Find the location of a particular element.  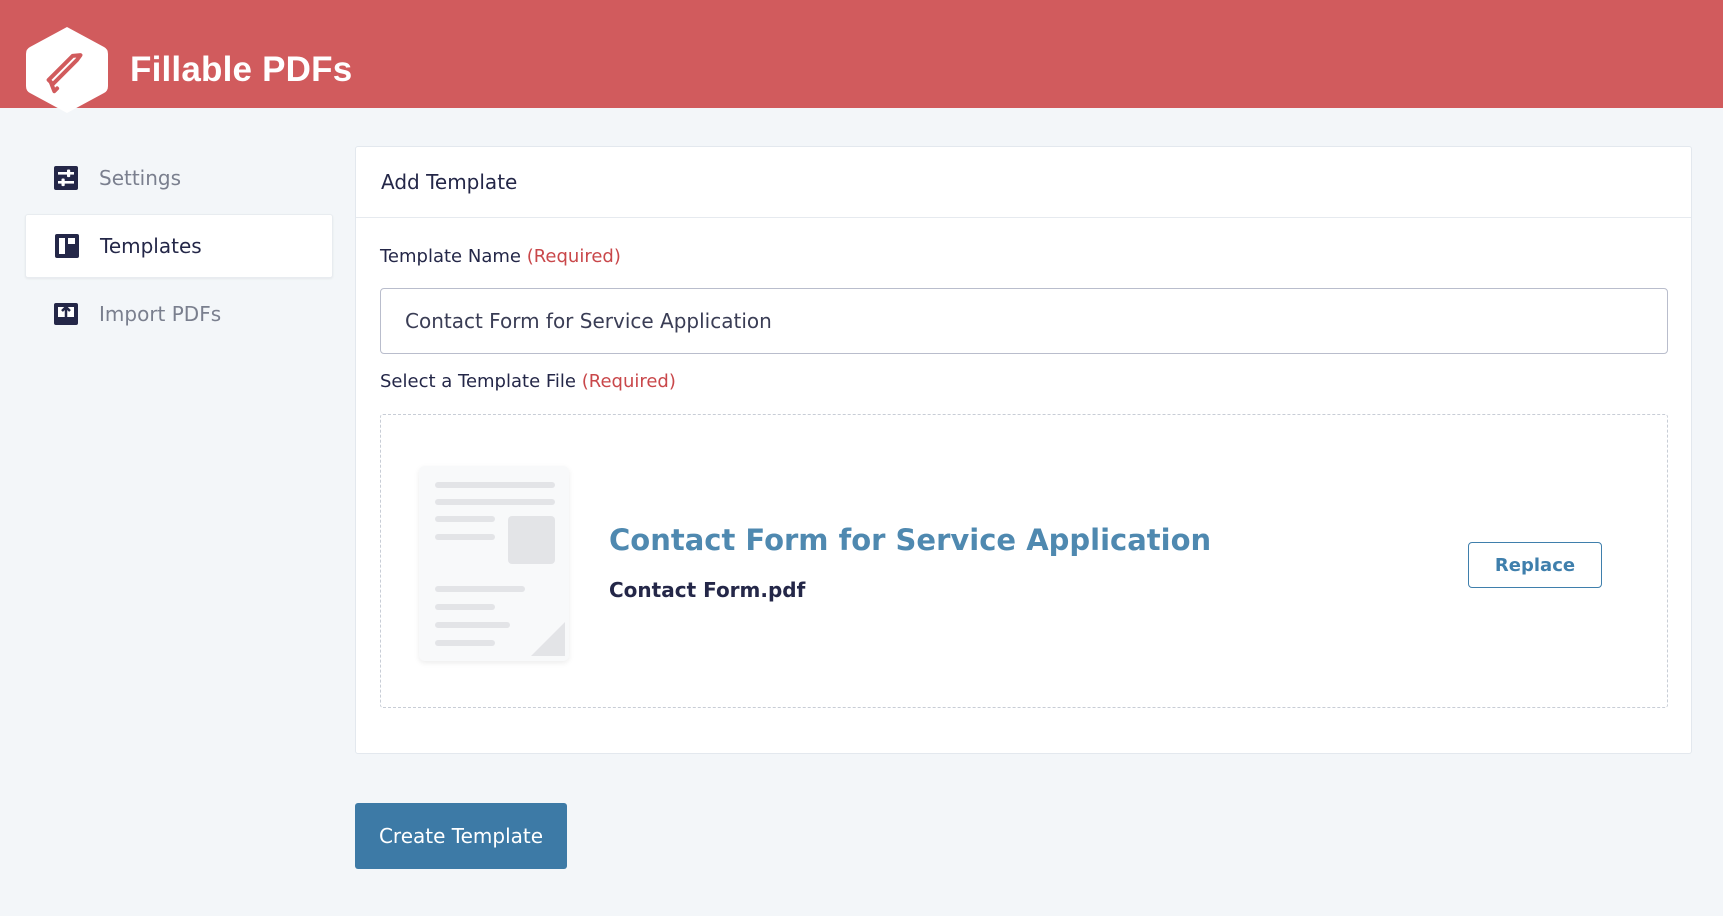

sidebar-item-import-pdfs: Import PDFs is located at coordinates (179, 314).